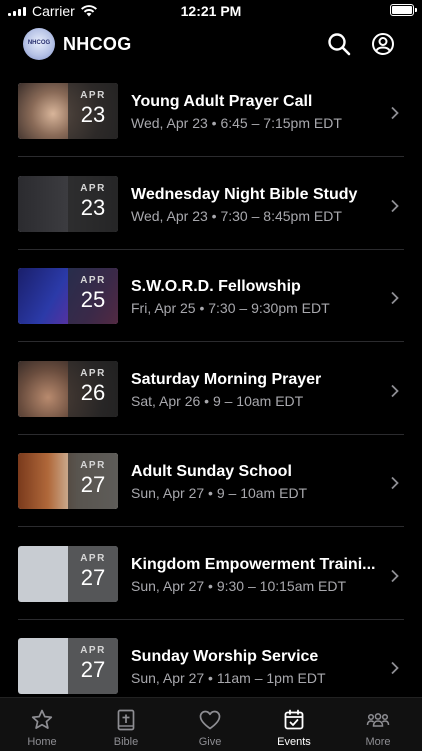  I want to click on church-logo: NHCOG, so click(39, 44).